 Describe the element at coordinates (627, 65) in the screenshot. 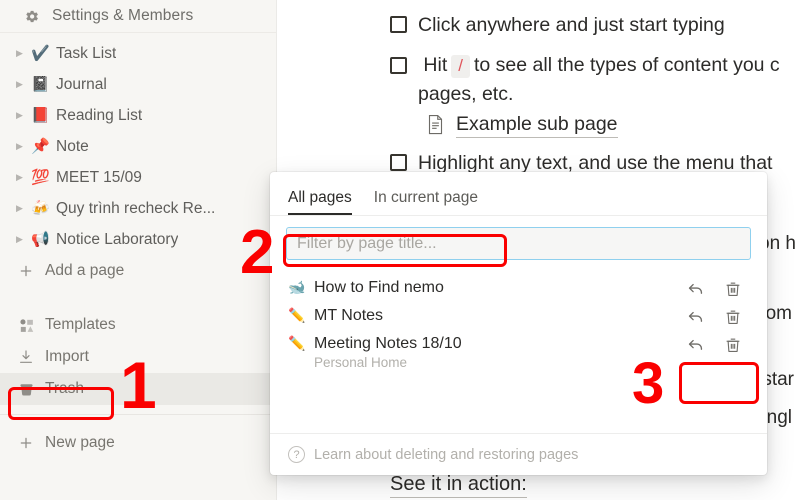

I see `todo-text-after: to see all the types of content you c` at that location.